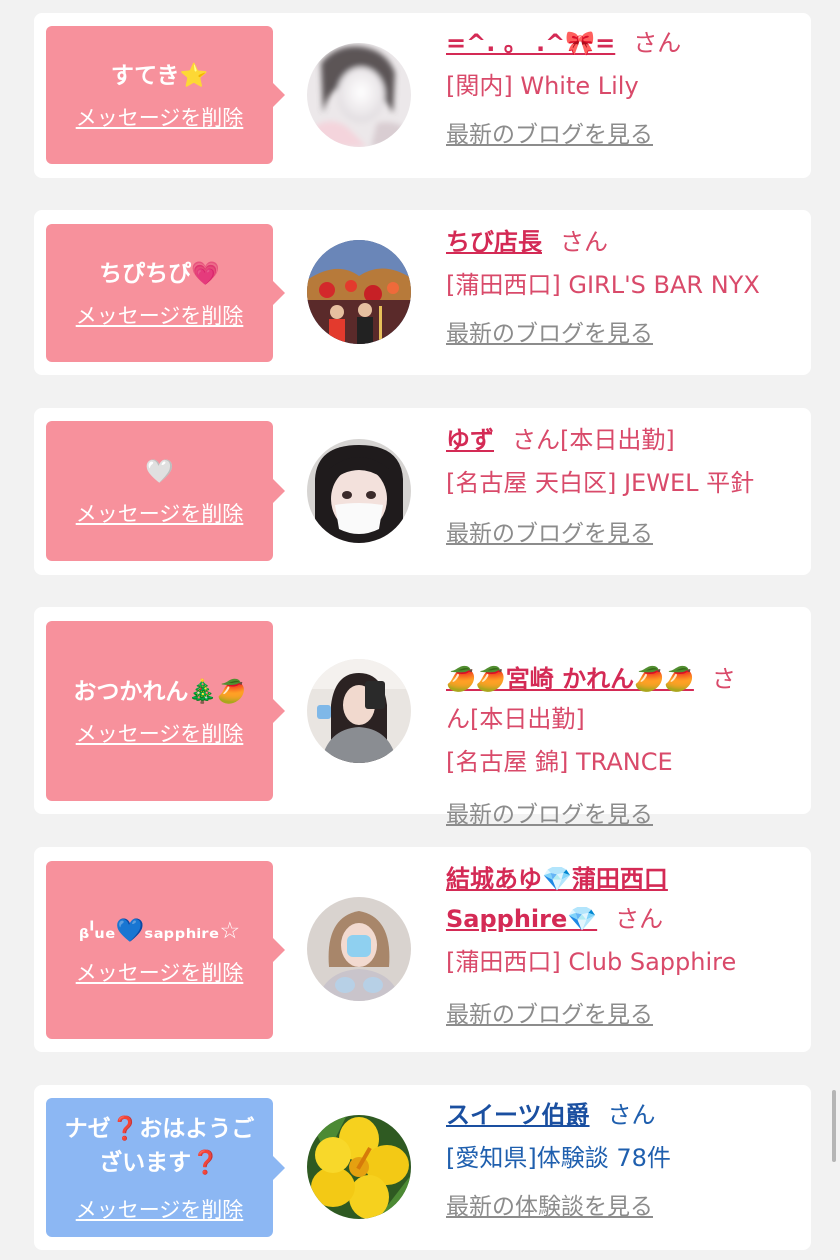  Describe the element at coordinates (549, 1204) in the screenshot. I see `latest-review-link: 最新の体験談を見る` at that location.